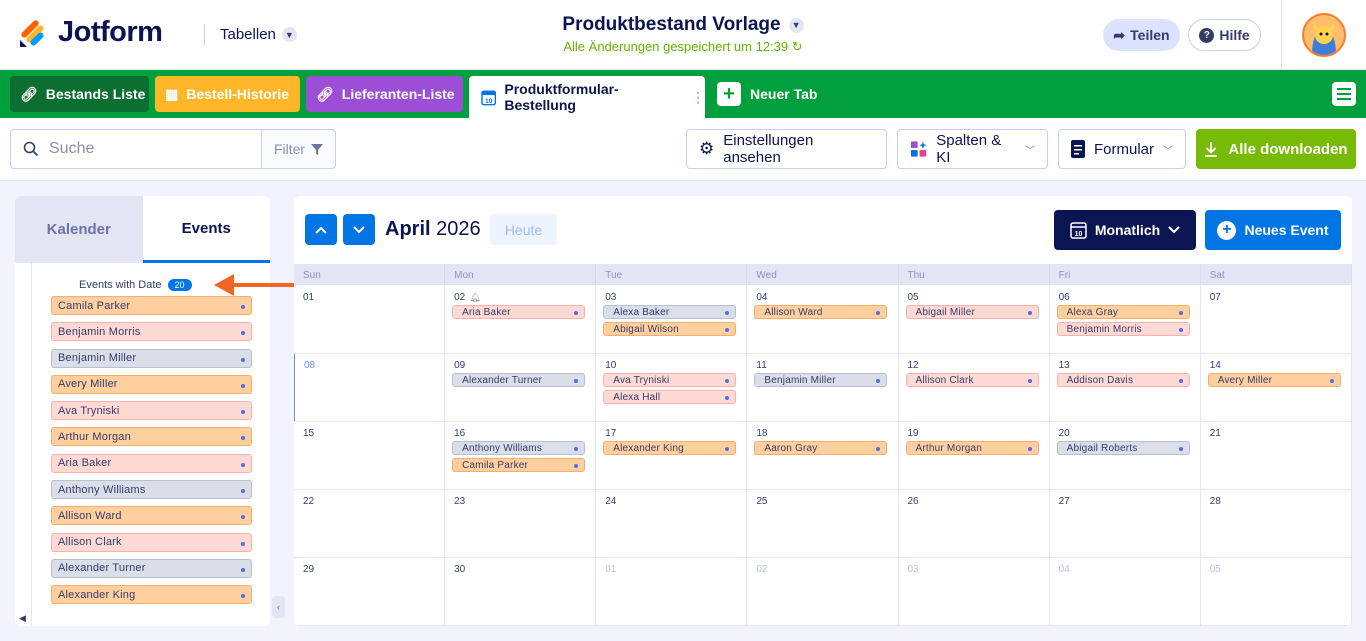 This screenshot has height=641, width=1366. What do you see at coordinates (823, 455) in the screenshot?
I see `day-cell: 18 Aaron Gray` at bounding box center [823, 455].